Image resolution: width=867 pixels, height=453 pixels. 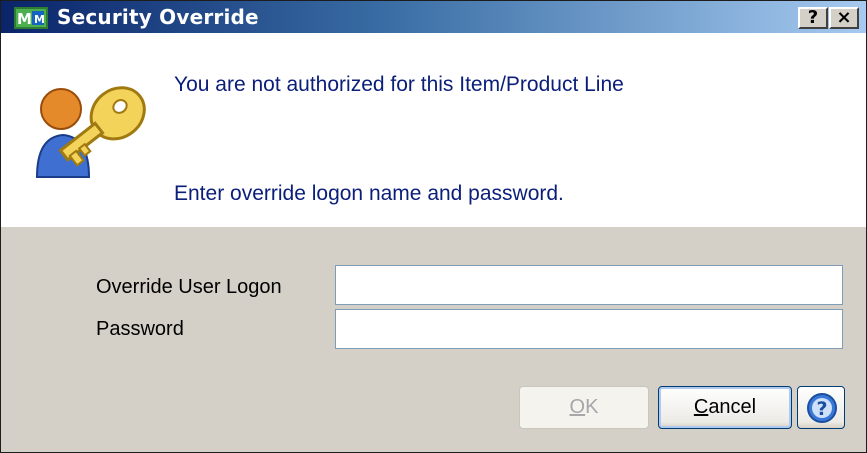 I want to click on cancel-button: Cancel, so click(x=725, y=407).